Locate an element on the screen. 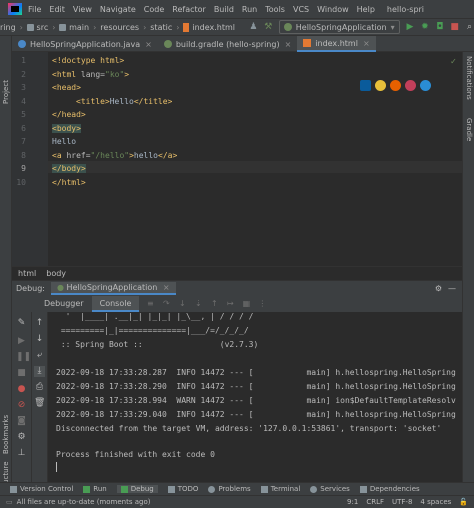 Image resolution: width=474 pixels, height=508 pixels. more-icon: ⋮ is located at coordinates (262, 304).